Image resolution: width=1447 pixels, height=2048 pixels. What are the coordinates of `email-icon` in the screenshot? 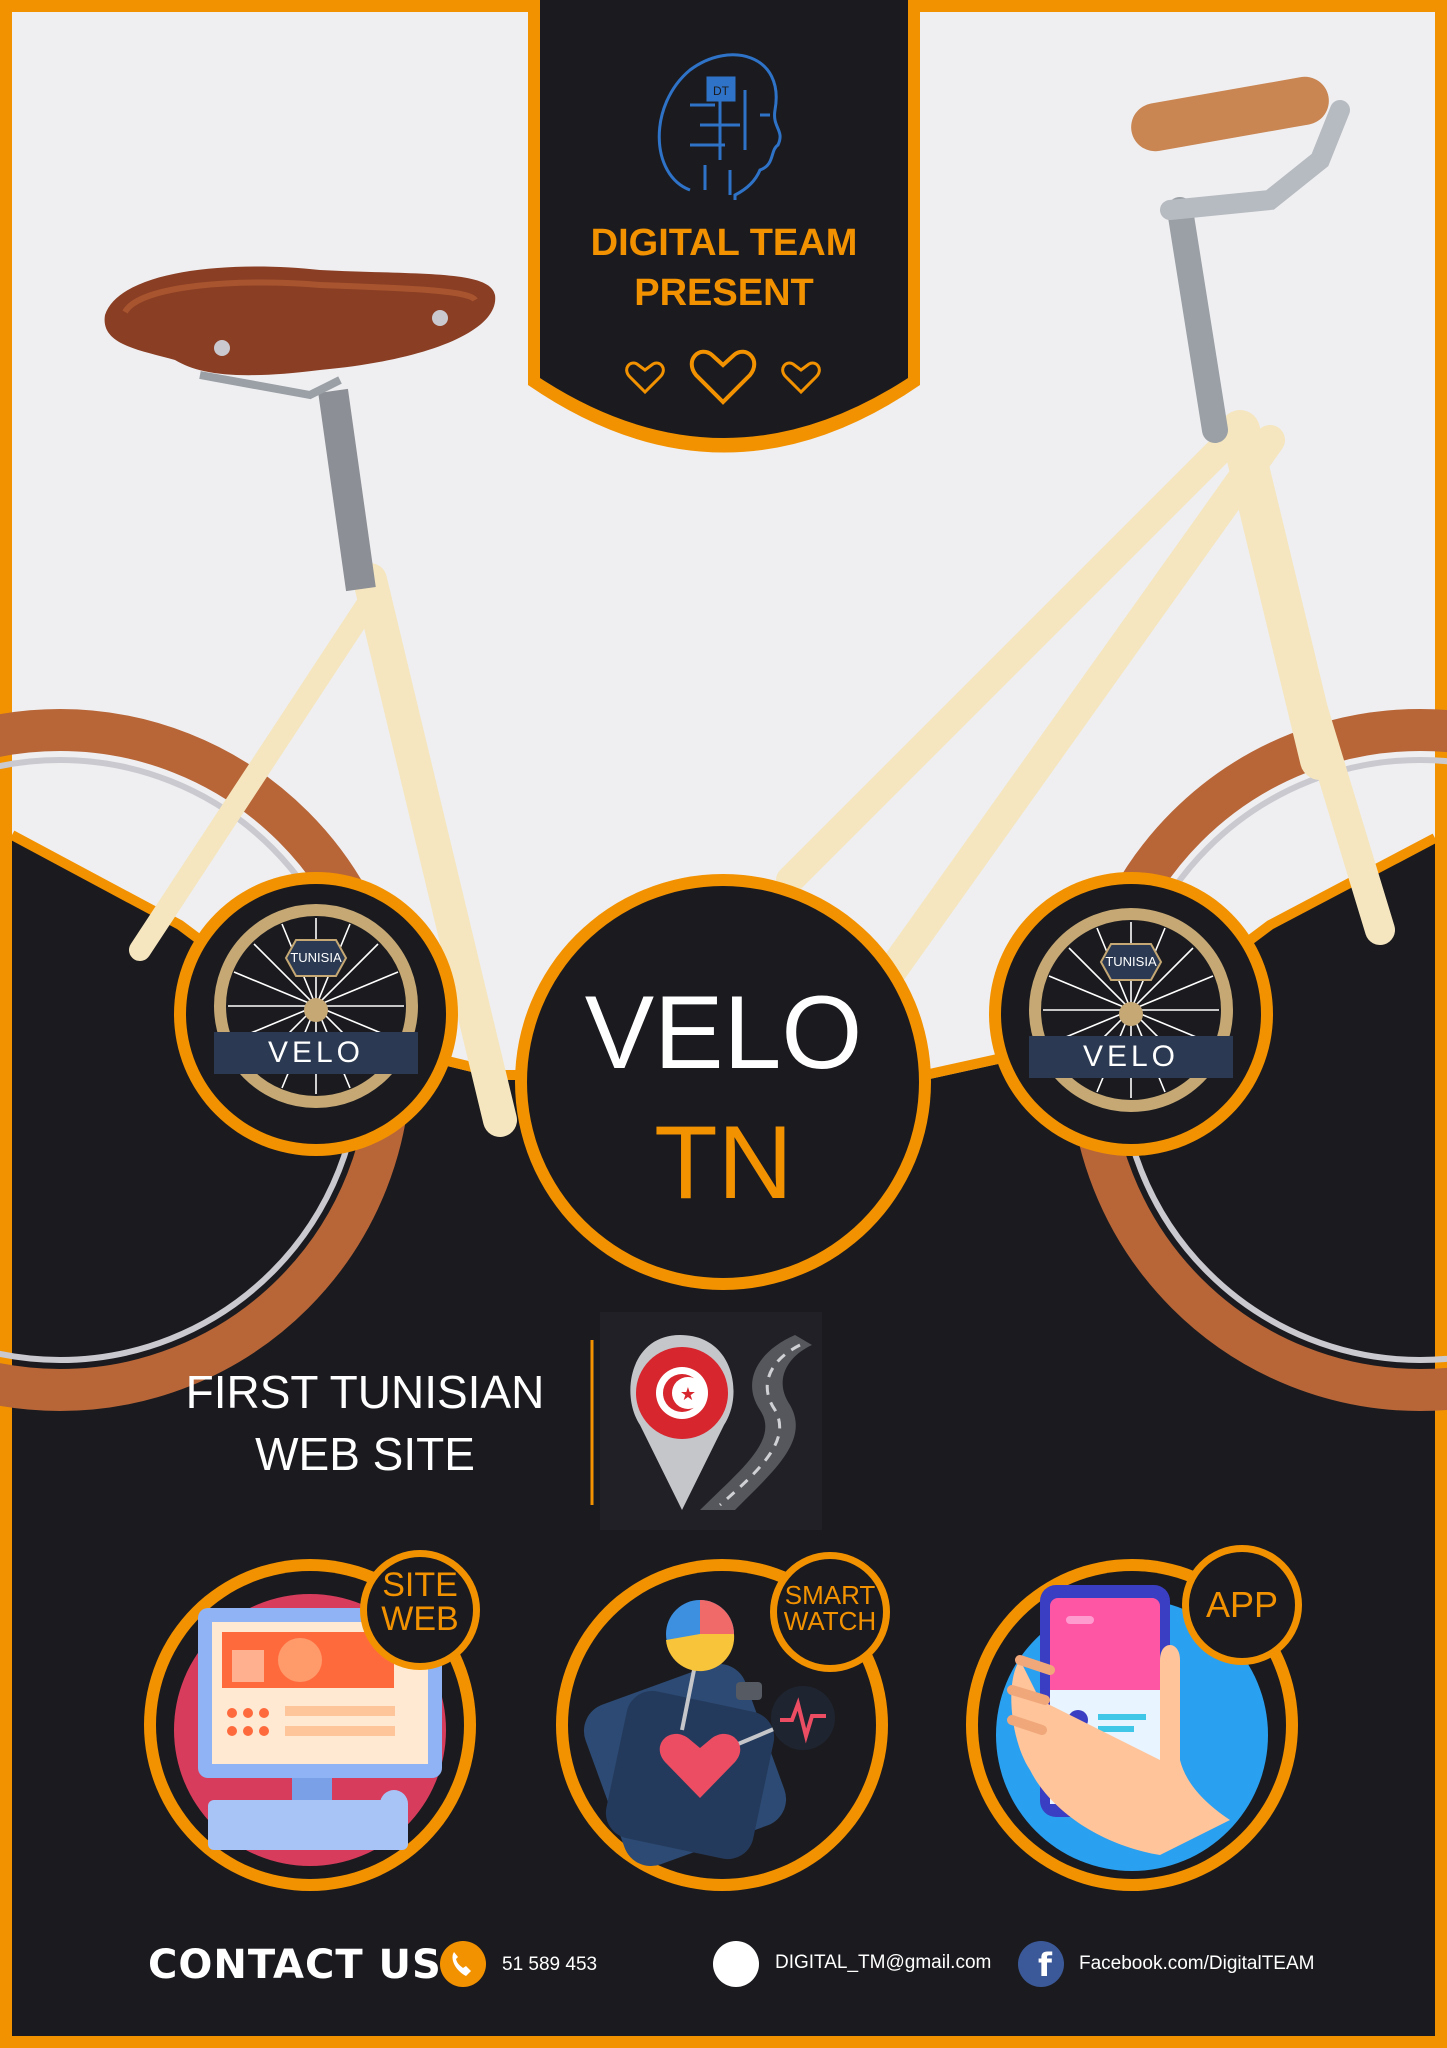 It's located at (736, 1964).